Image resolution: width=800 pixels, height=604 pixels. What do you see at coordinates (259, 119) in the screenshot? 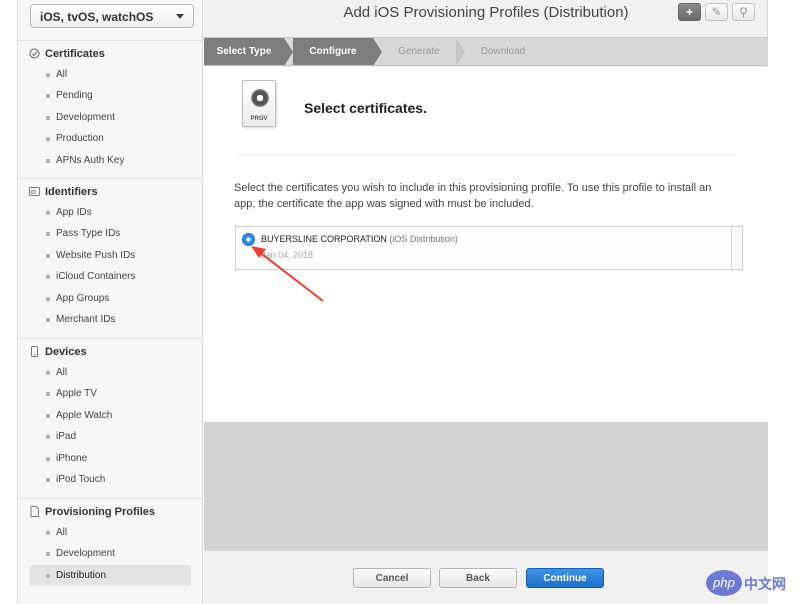
I see `prov-label: PROV` at bounding box center [259, 119].